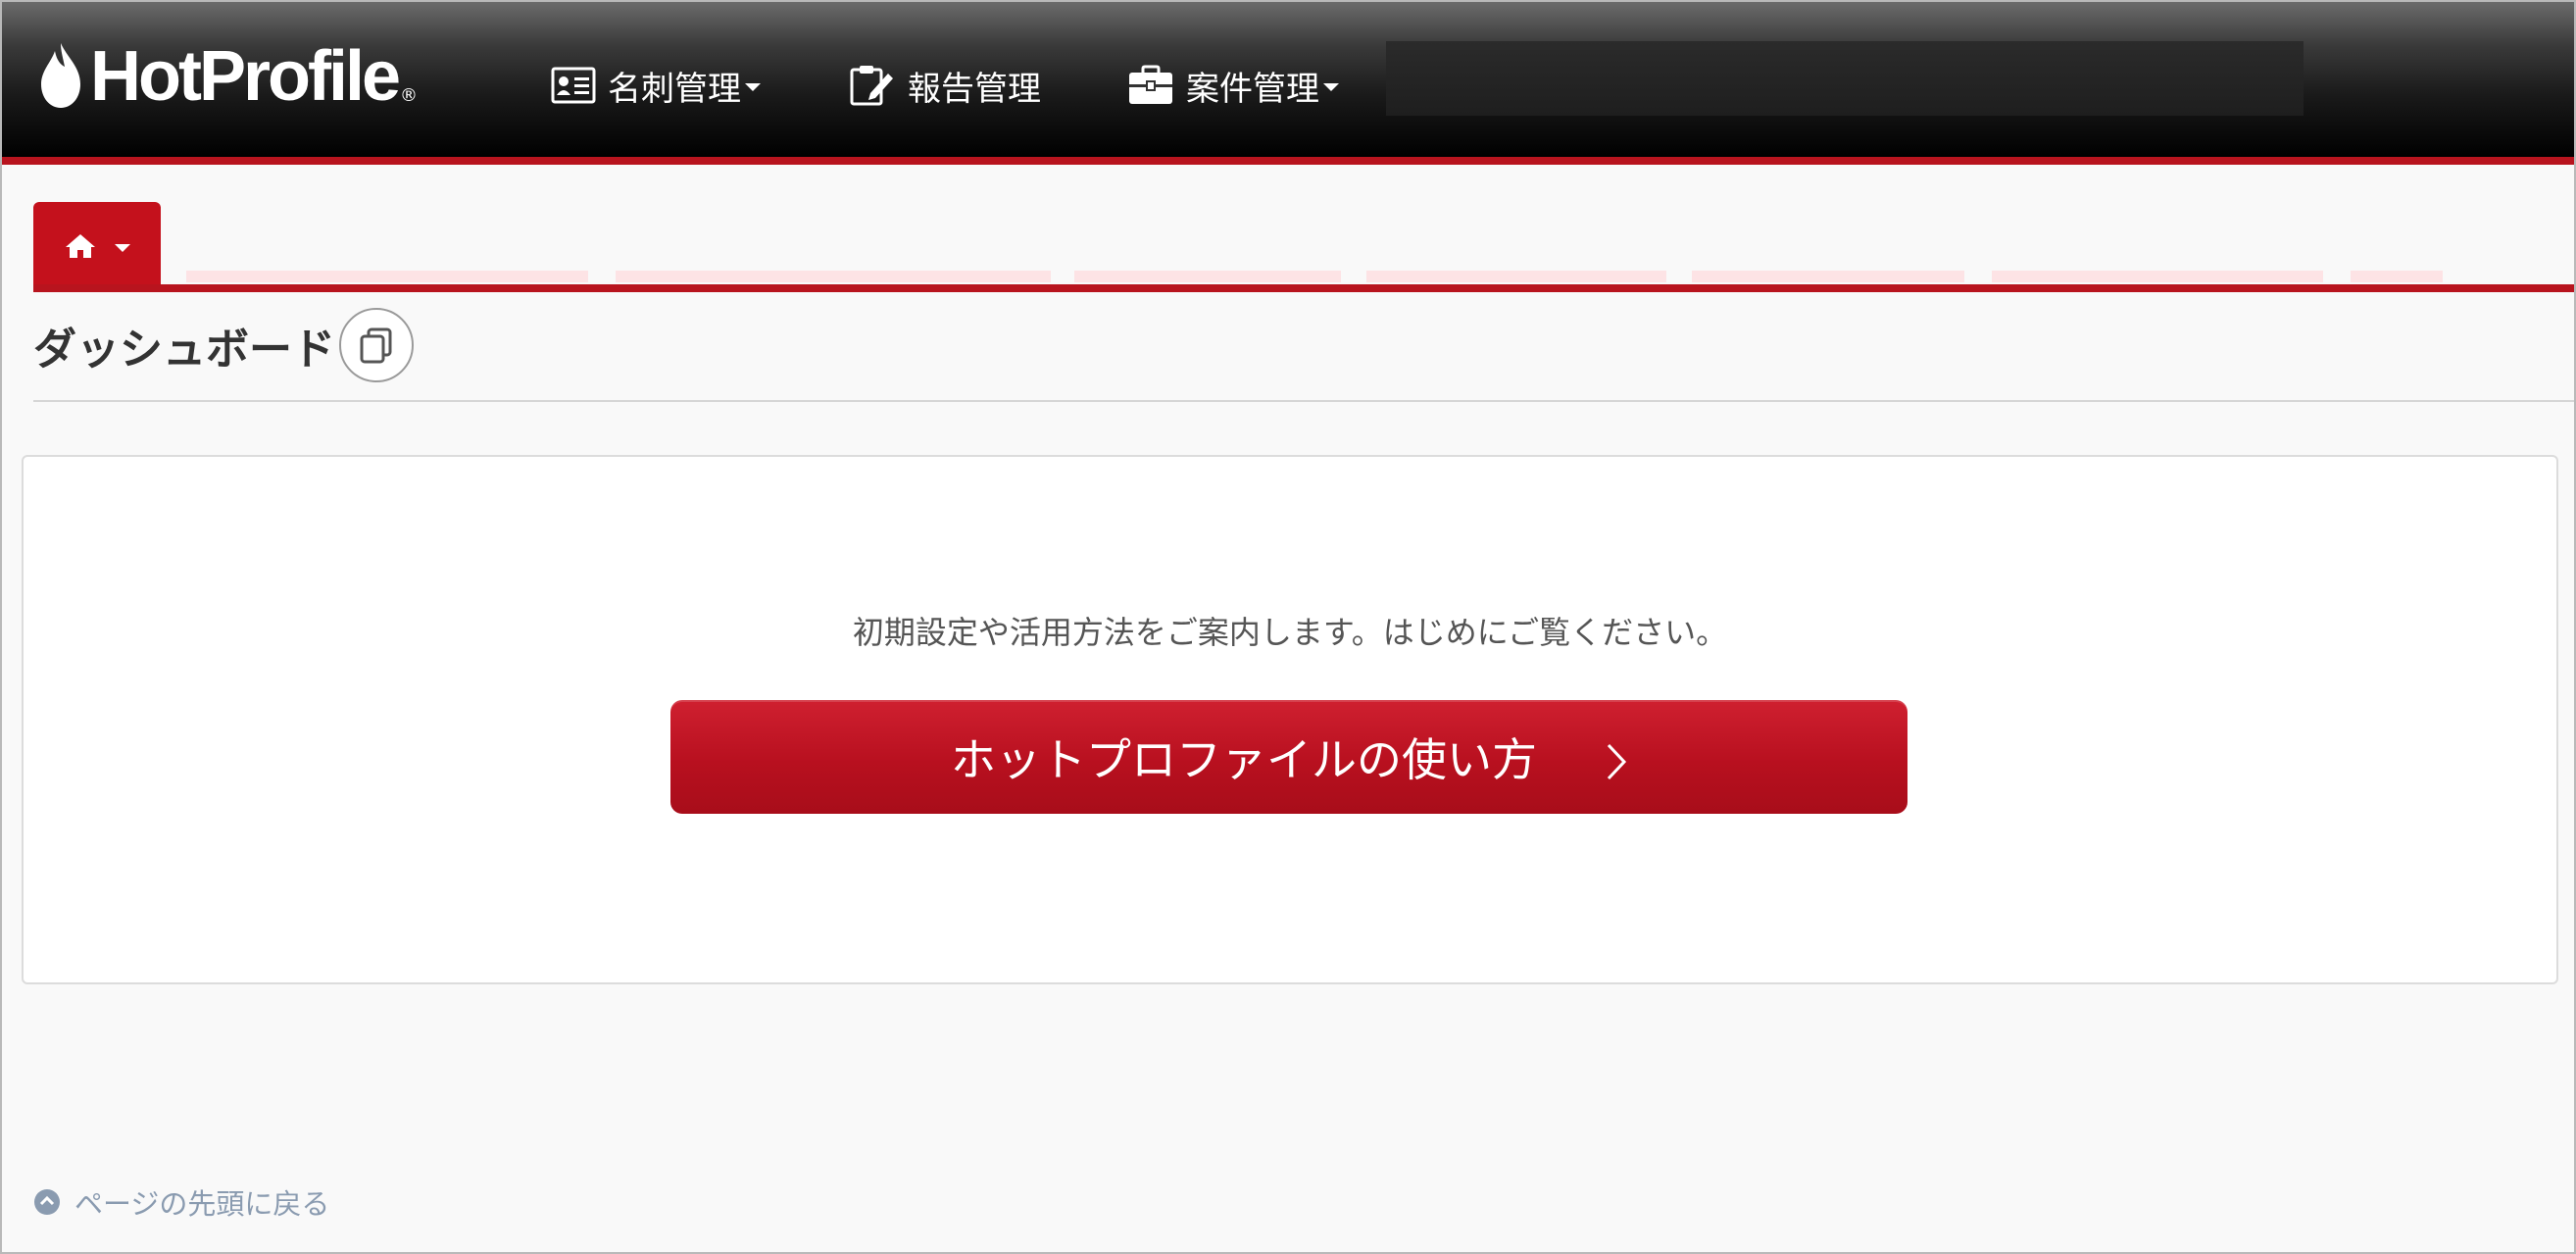  Describe the element at coordinates (1288, 229) in the screenshot. I see `tab-bar` at that location.